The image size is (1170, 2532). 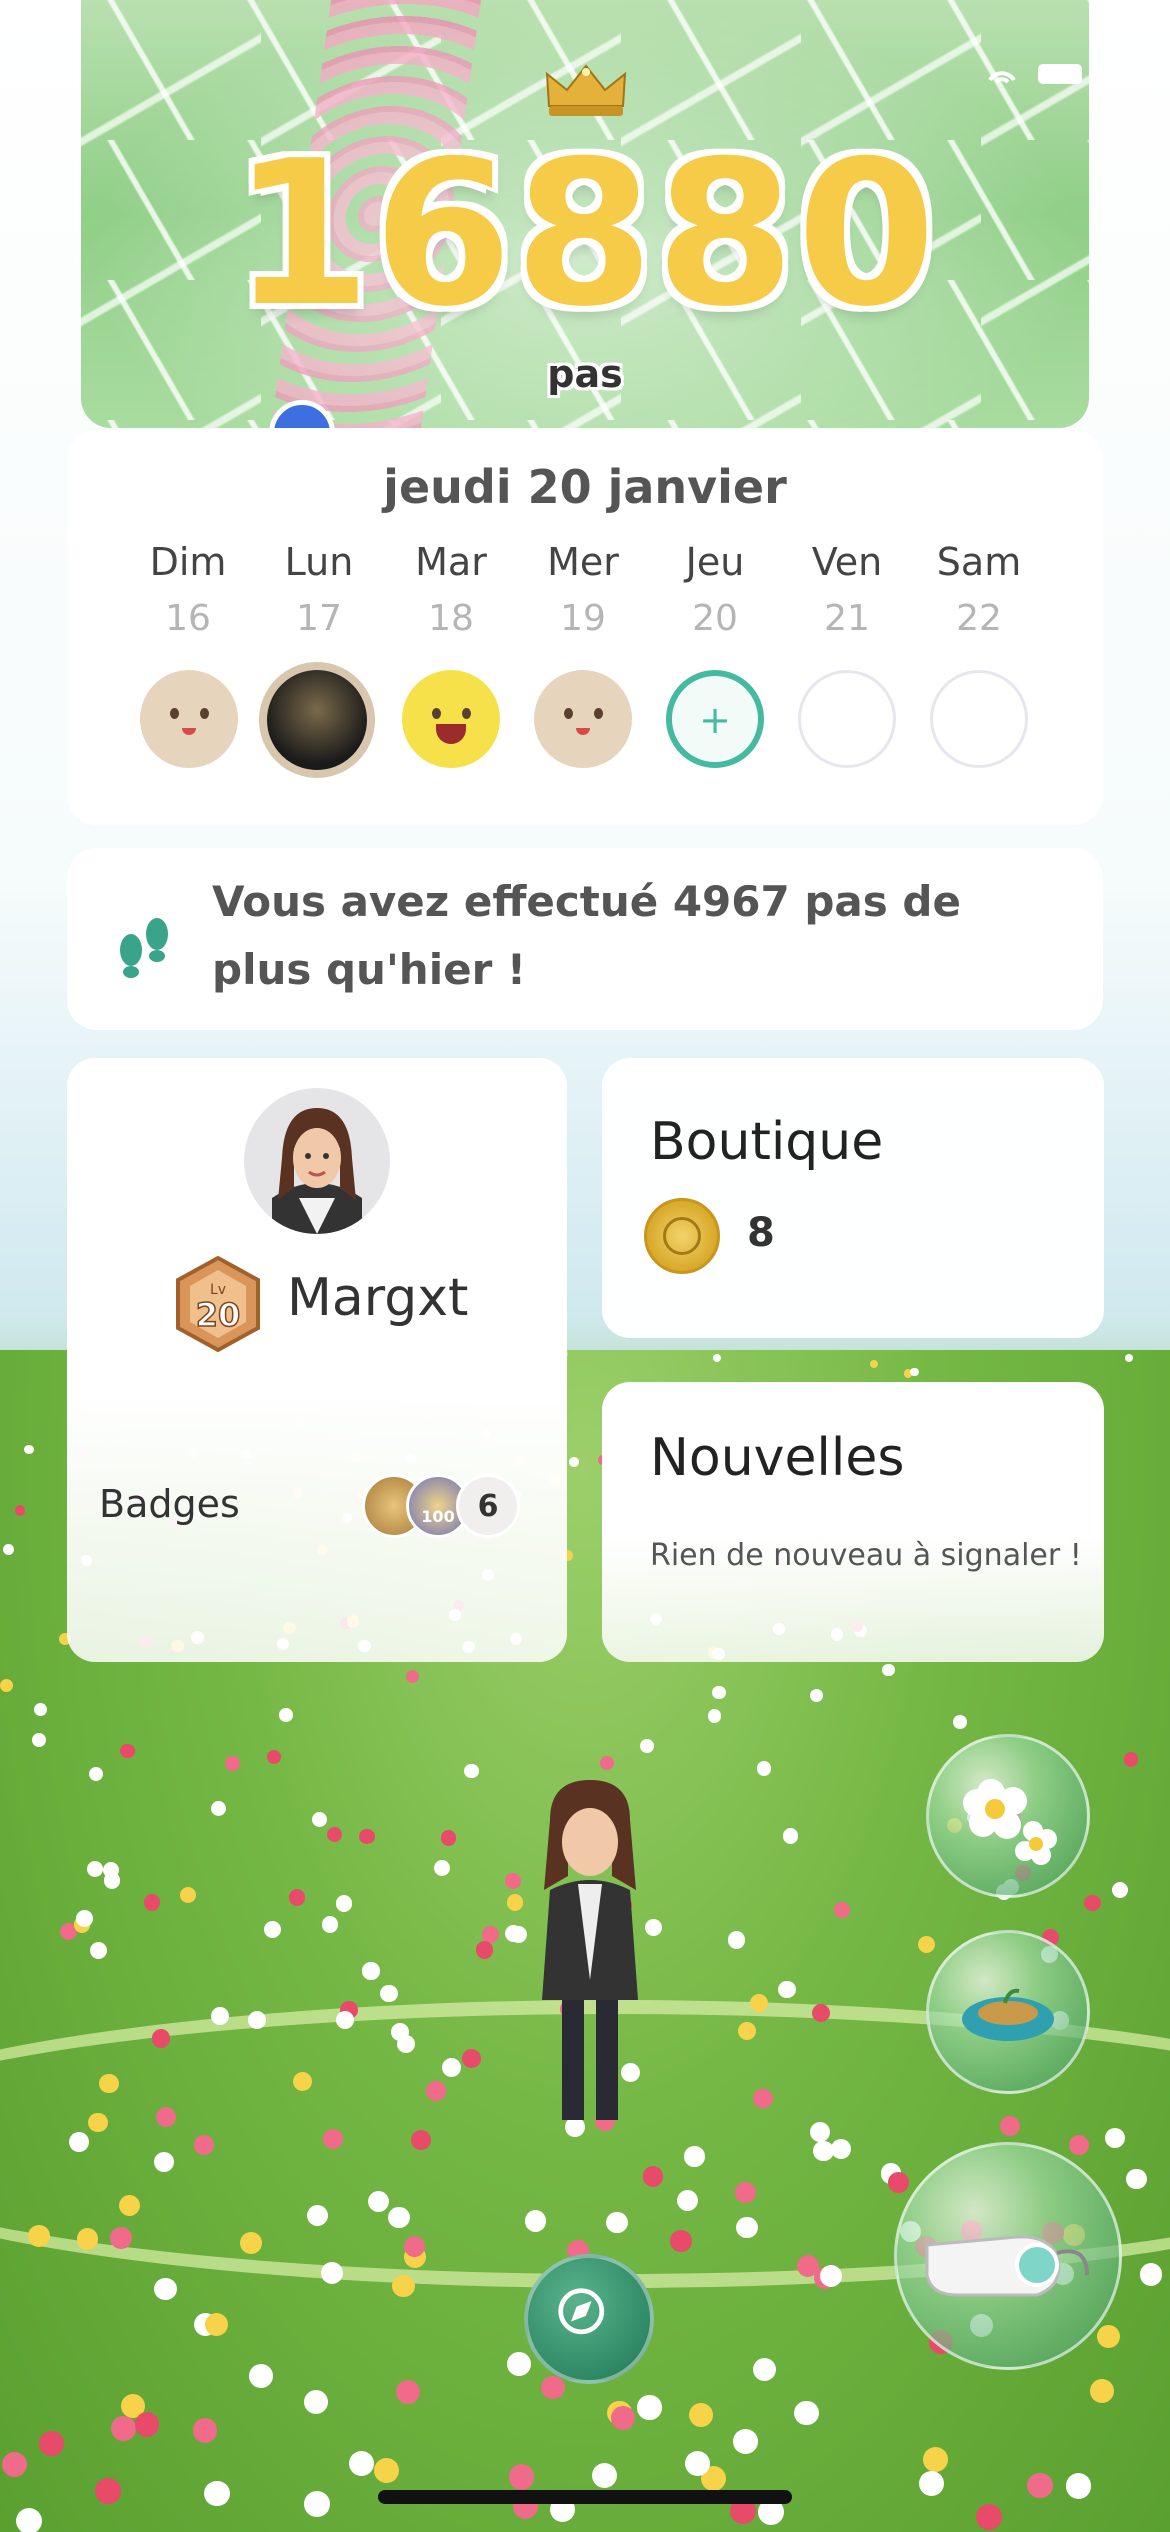 I want to click on day-face-tue, so click(x=451, y=719).